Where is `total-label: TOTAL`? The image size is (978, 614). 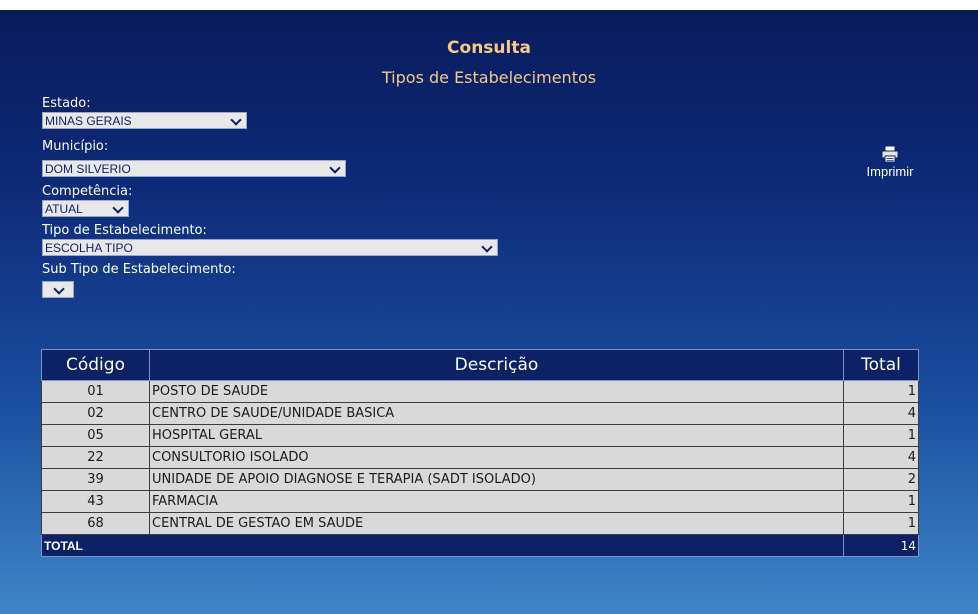
total-label: TOTAL is located at coordinates (442, 545).